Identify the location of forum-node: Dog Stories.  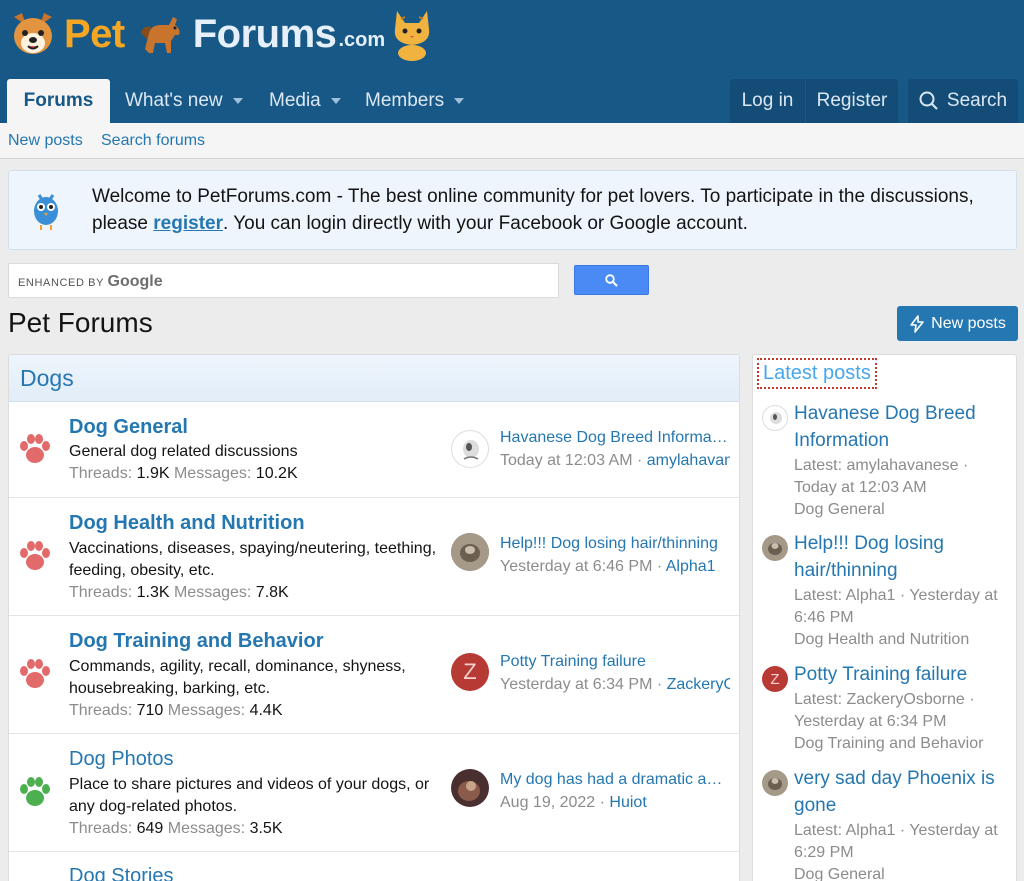
(374, 866).